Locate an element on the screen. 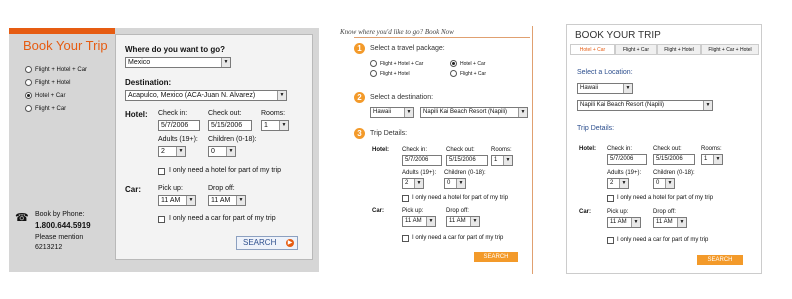 The width and height of the screenshot is (792, 299). phone-label: Book by Phone: is located at coordinates (60, 214).